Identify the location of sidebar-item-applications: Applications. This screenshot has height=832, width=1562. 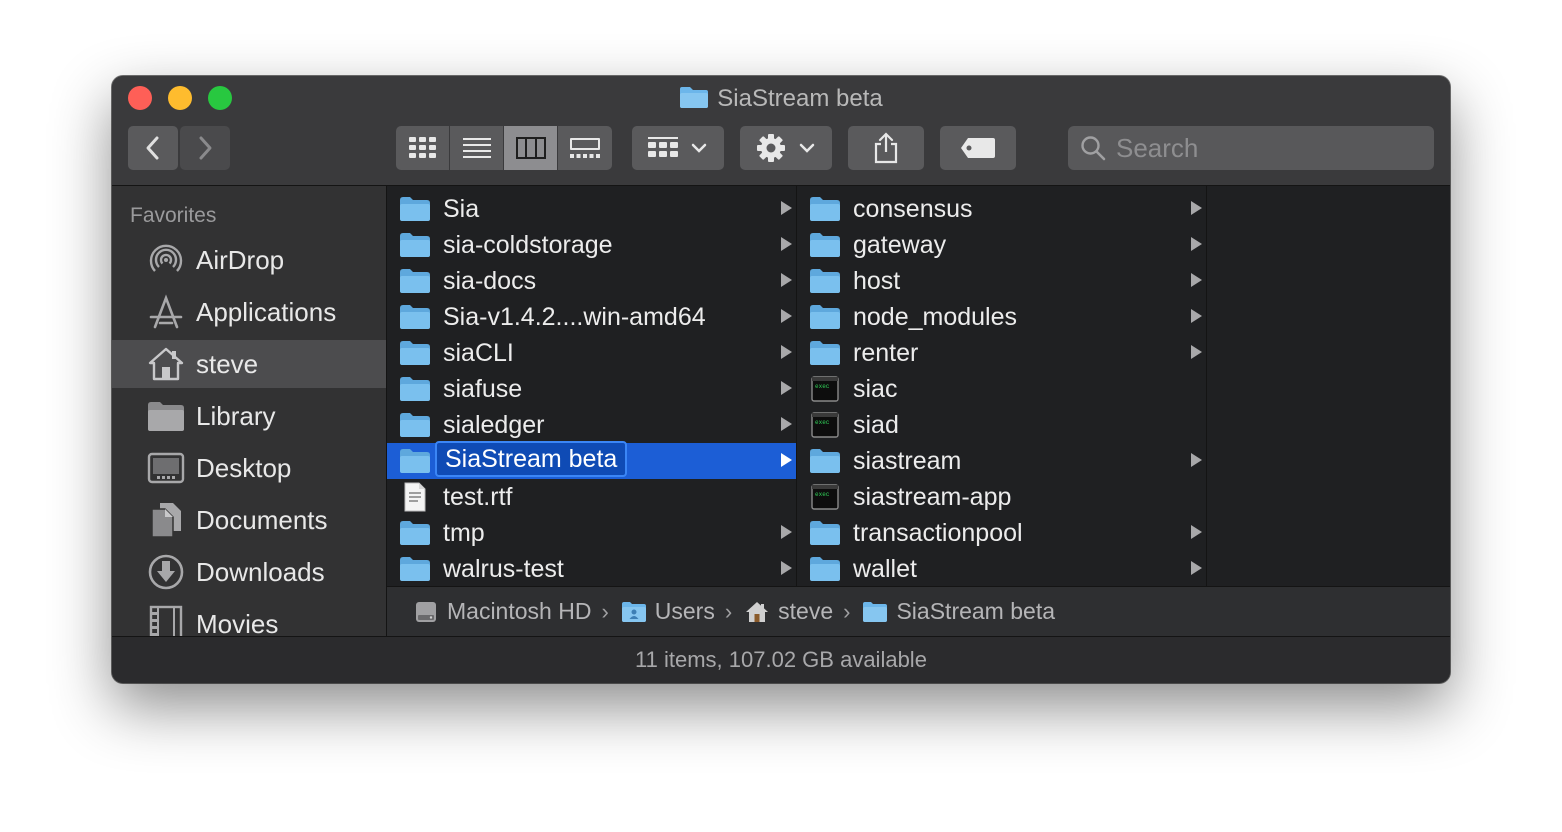
(249, 312).